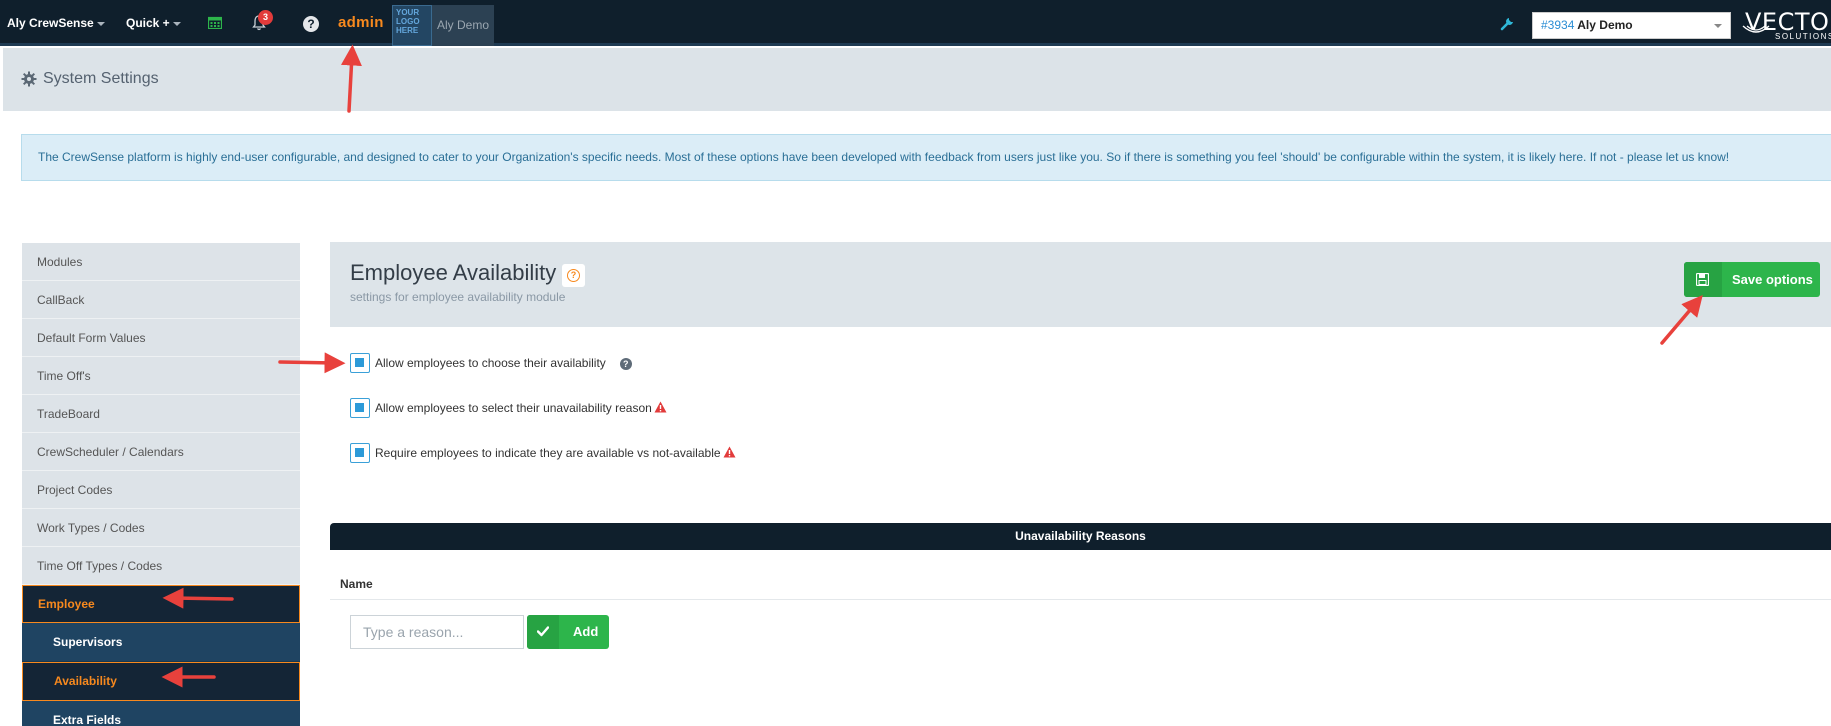 Image resolution: width=1831 pixels, height=726 pixels. What do you see at coordinates (1558, 25) in the screenshot?
I see `account-number: #3934` at bounding box center [1558, 25].